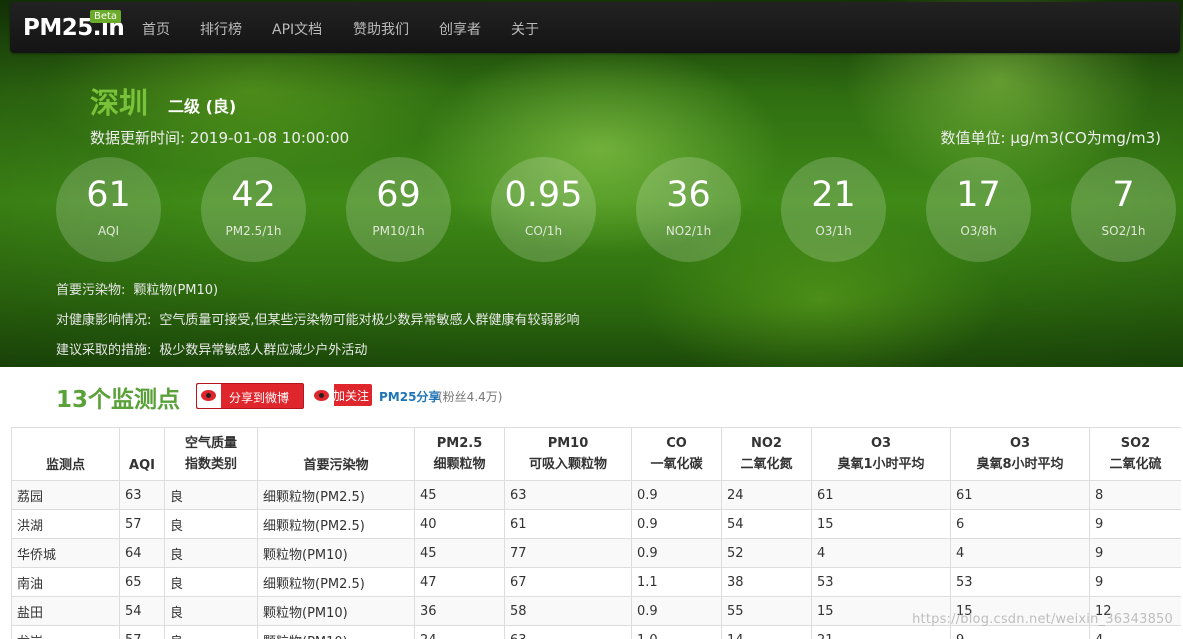 The height and width of the screenshot is (639, 1183). I want to click on column-header: CO 一氧化碳, so click(676, 454).